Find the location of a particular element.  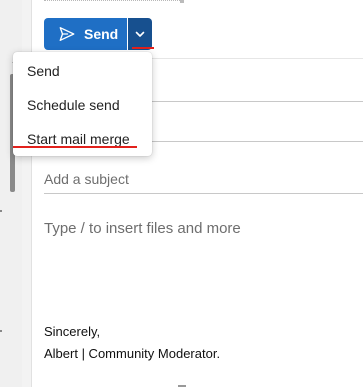

signature-line: Sincerely, is located at coordinates (72, 331).